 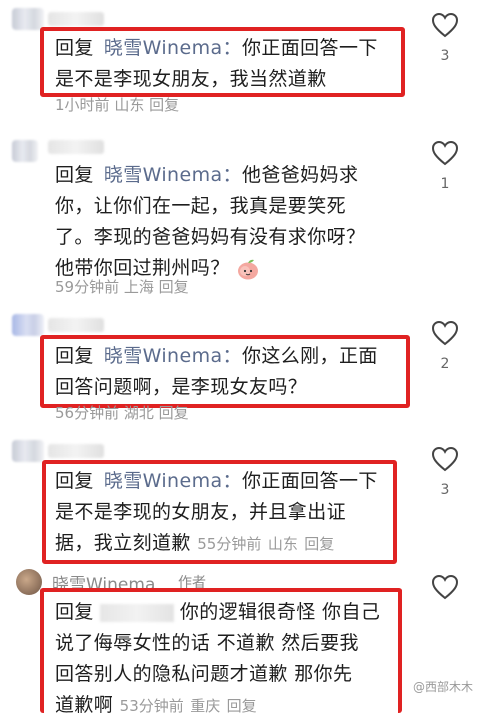 I want to click on comment-text: 回复 晓雪Winema：你正面回答一下 是不是李现女朋友，我当然道歉, so click(x=216, y=63).